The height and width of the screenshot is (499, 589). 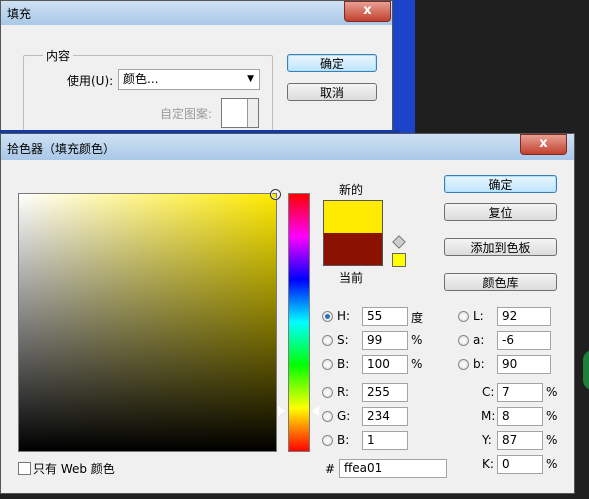 I want to click on hue-slider, so click(x=299, y=322).